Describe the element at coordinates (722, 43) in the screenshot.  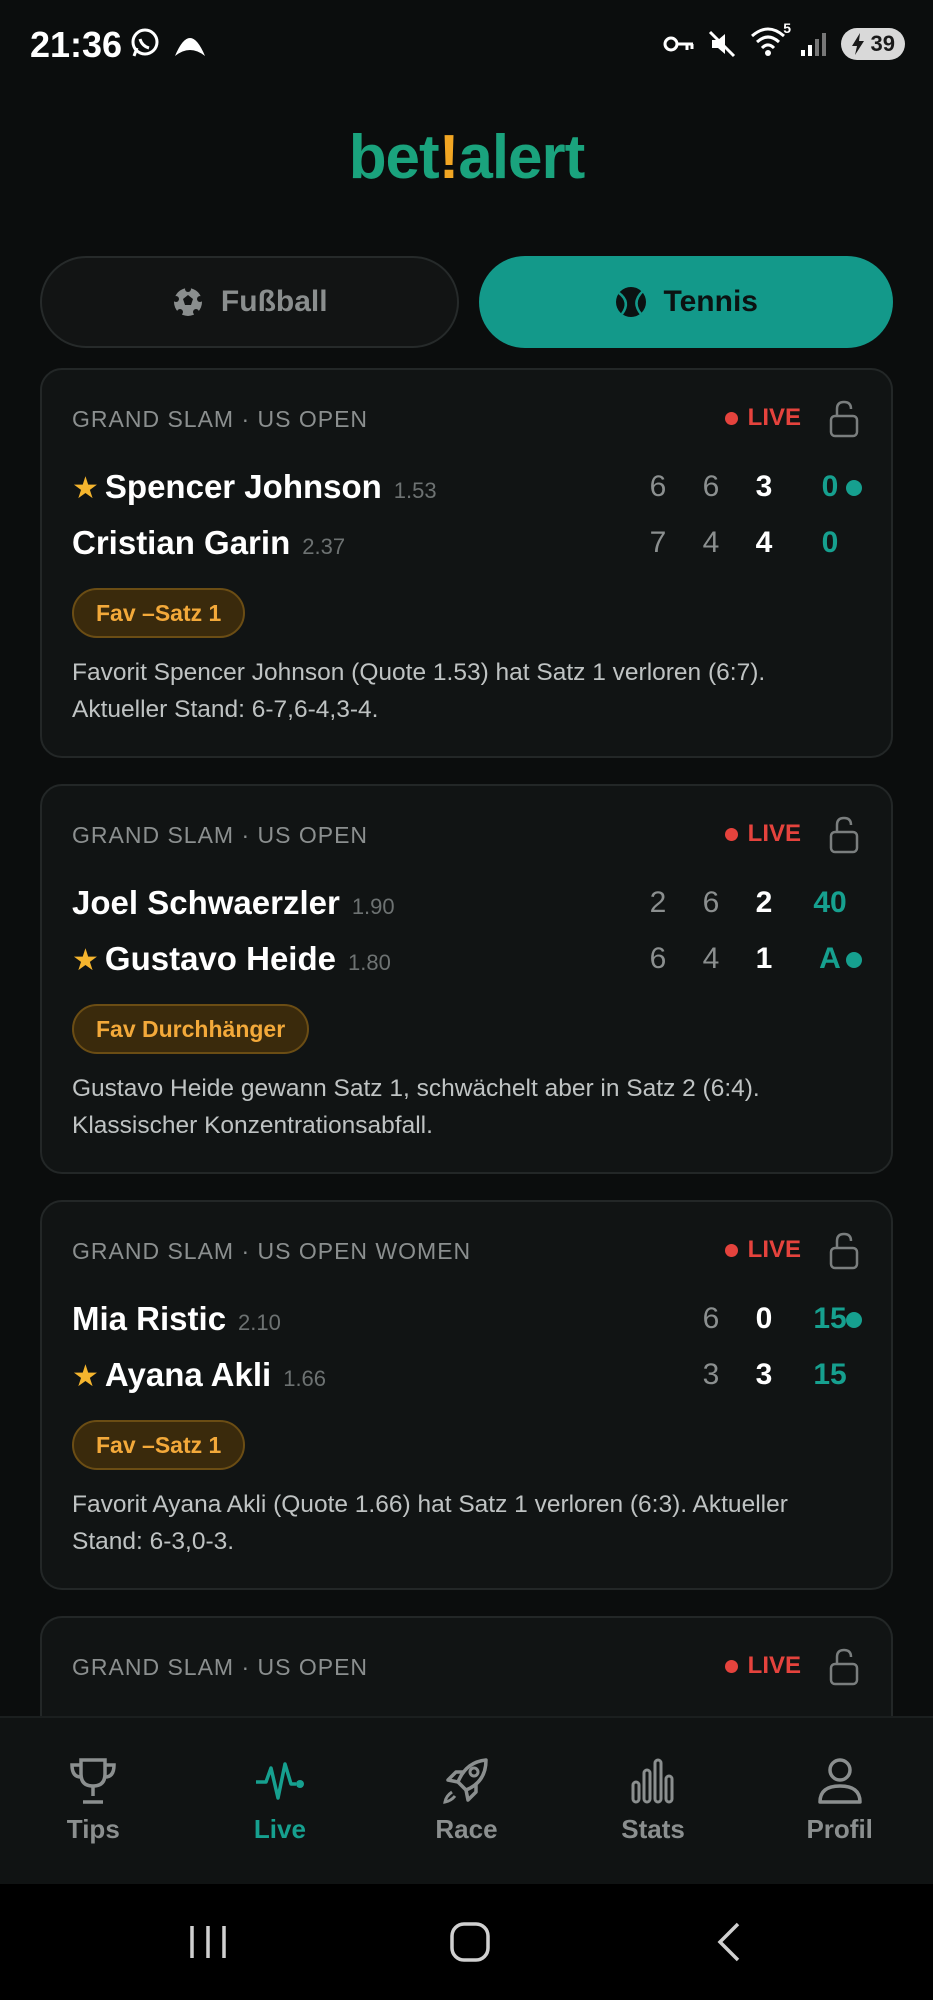
I see `mute-icon` at that location.